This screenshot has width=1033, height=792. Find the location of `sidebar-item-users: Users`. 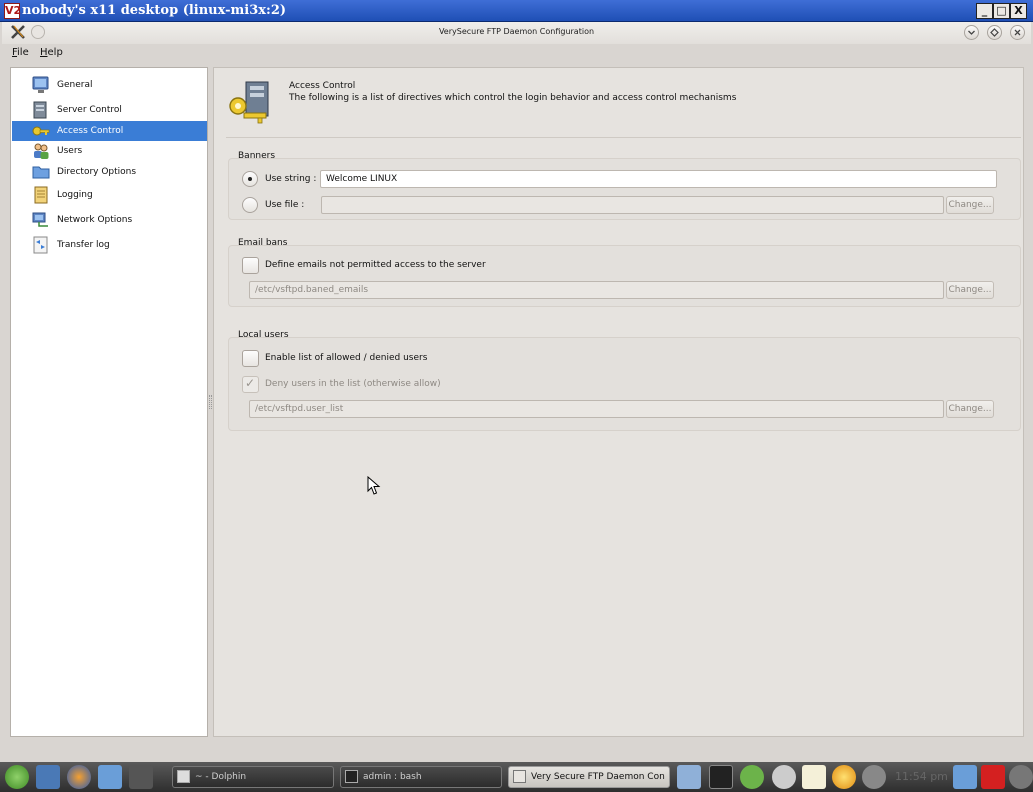

sidebar-item-users: Users is located at coordinates (109, 151).